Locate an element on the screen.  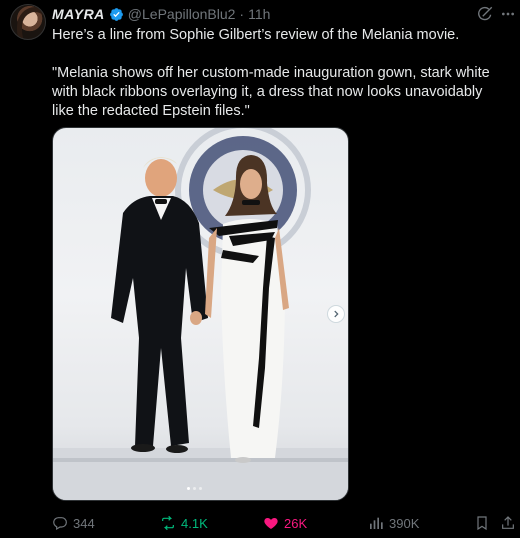
views-count: 390K is located at coordinates (404, 523).